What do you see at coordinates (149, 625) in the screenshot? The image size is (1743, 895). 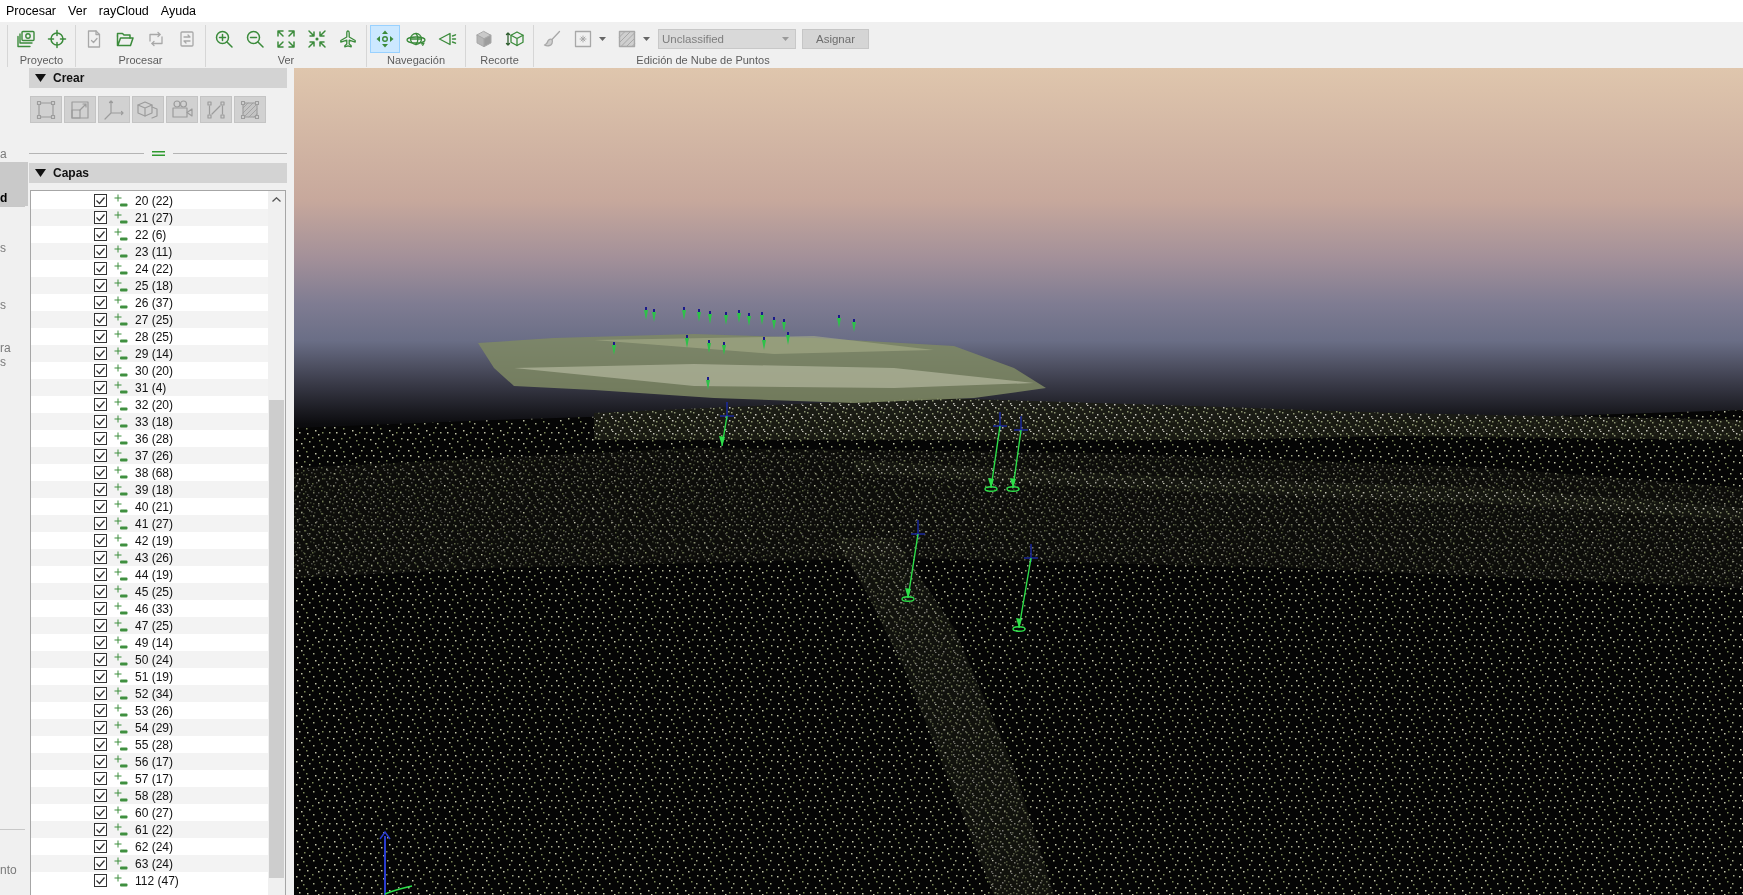 I see `layer-row: 47 (25)` at bounding box center [149, 625].